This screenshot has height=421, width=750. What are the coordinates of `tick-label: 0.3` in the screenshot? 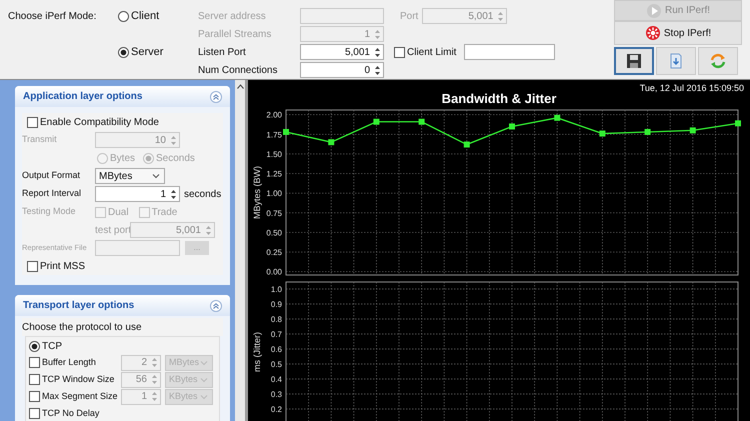 It's located at (276, 394).